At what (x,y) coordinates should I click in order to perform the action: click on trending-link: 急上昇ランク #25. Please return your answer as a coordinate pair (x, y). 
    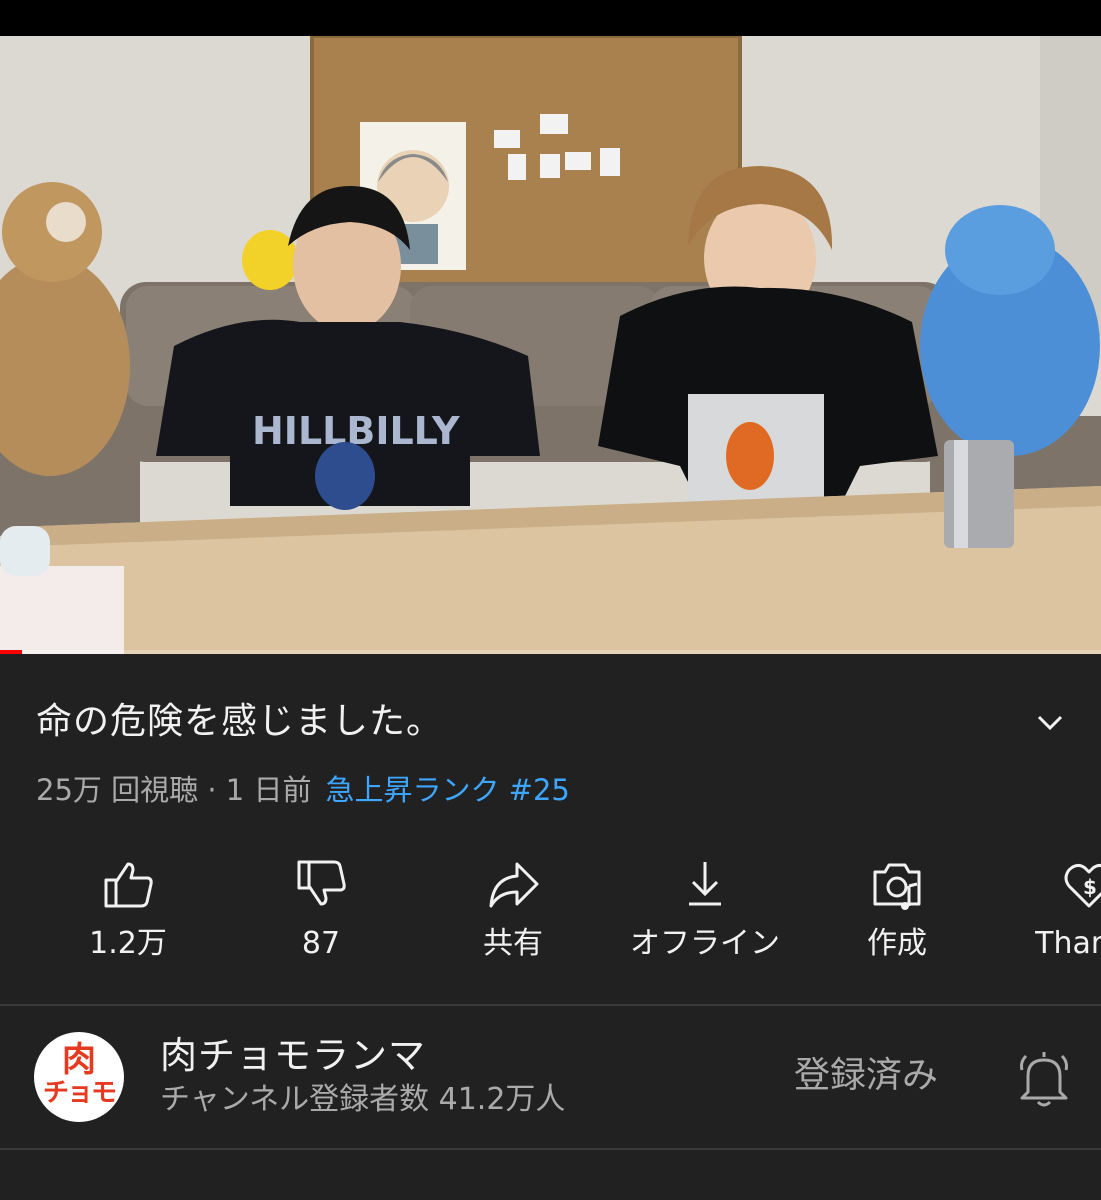
    Looking at the image, I should click on (447, 790).